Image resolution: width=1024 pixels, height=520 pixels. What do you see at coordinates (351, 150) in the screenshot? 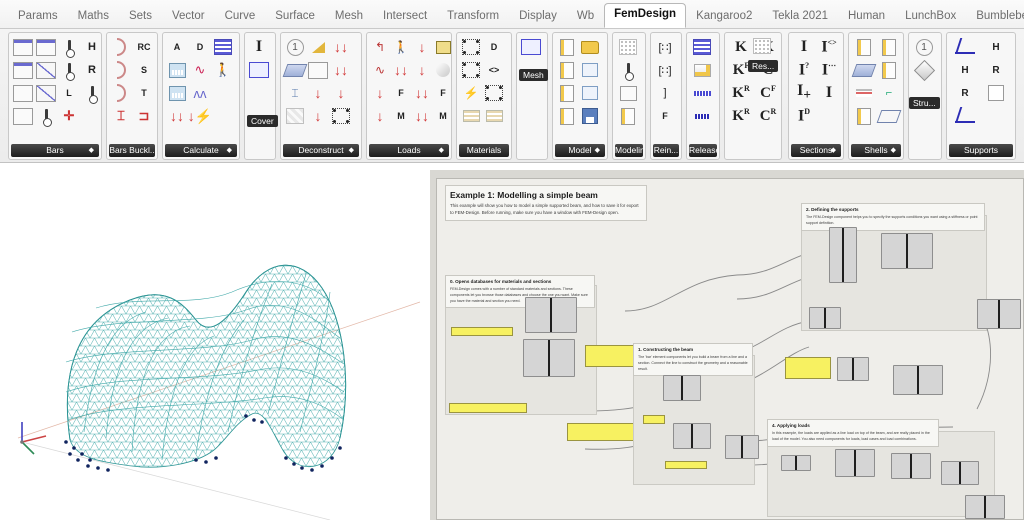
I see `panel-deconstruct-dropdown-icon: ◆` at bounding box center [351, 150].